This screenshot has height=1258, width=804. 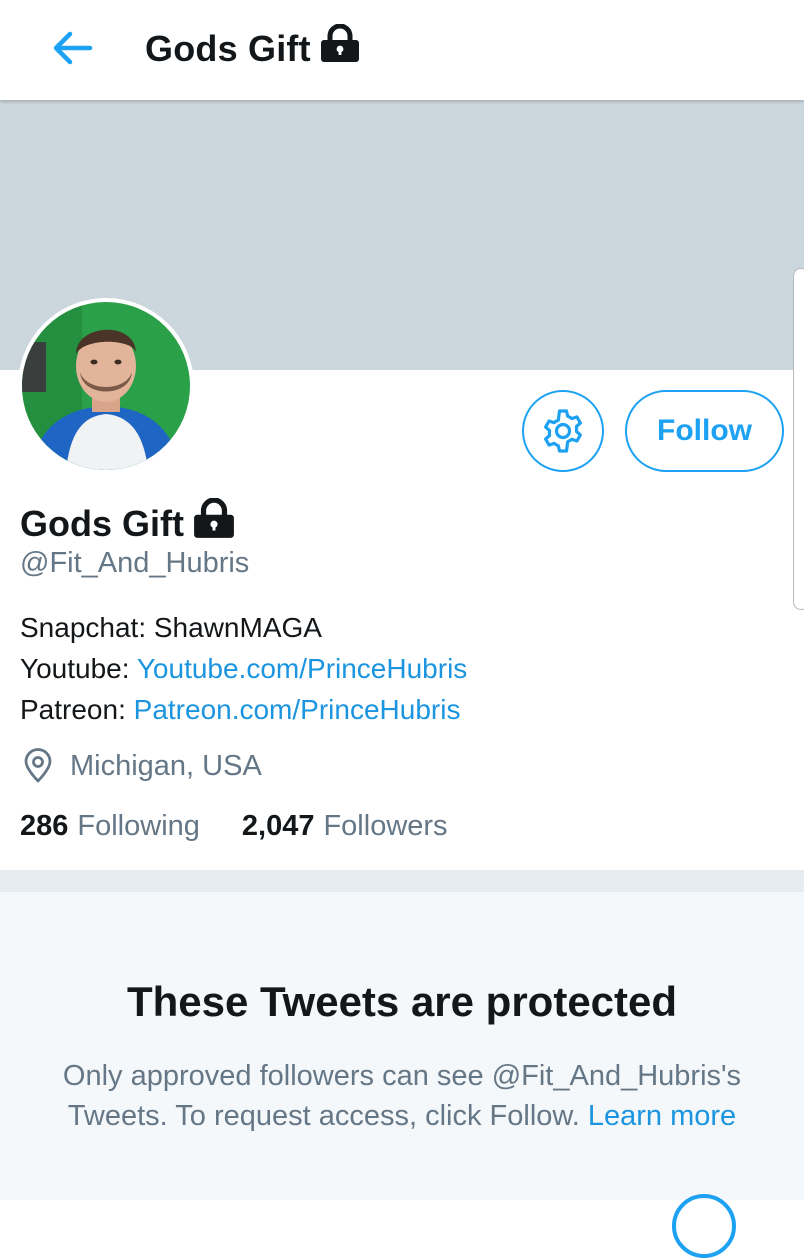 What do you see at coordinates (234, 826) in the screenshot?
I see `profile-stats: 286 Following 2,047 Followers` at bounding box center [234, 826].